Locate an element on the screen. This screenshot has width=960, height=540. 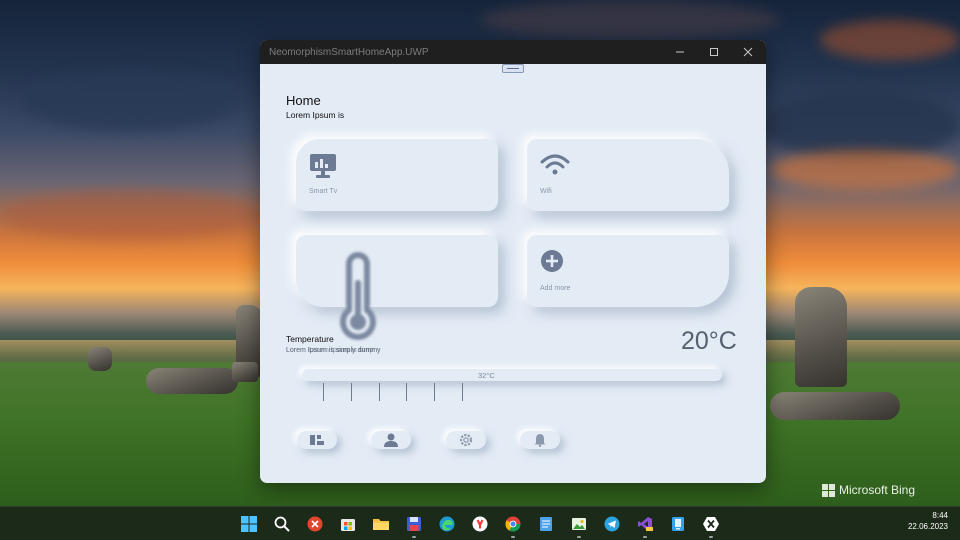
chrome-button is located at coordinates (513, 524).